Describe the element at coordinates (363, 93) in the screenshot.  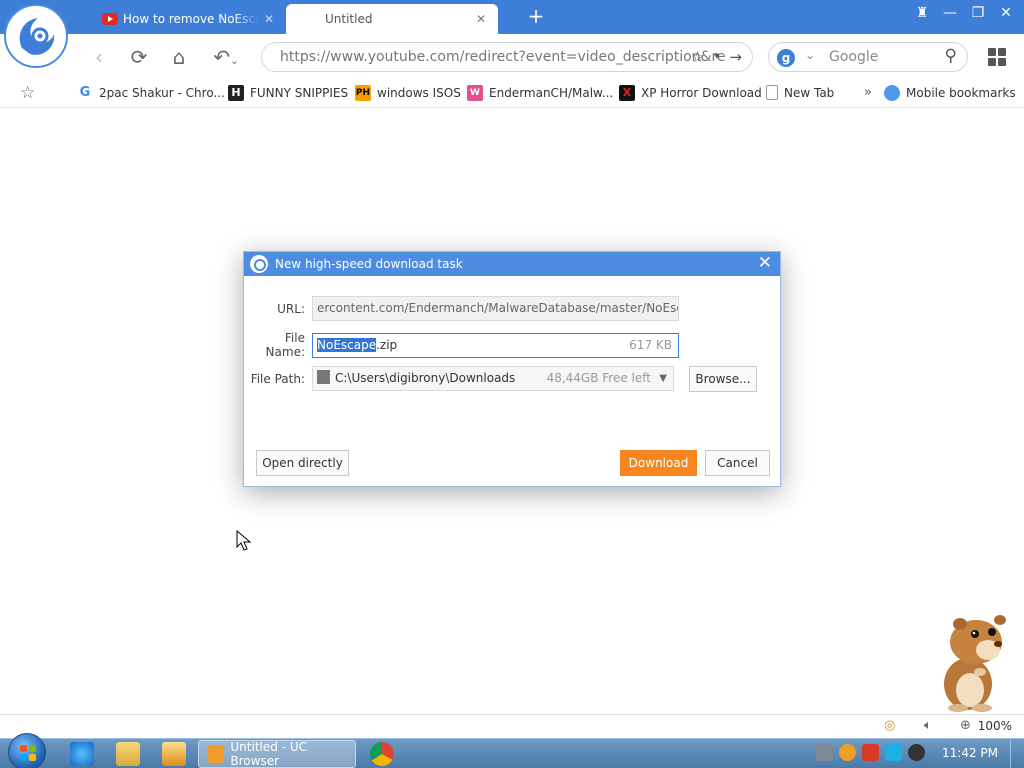
I see `ph-icon: PH` at that location.